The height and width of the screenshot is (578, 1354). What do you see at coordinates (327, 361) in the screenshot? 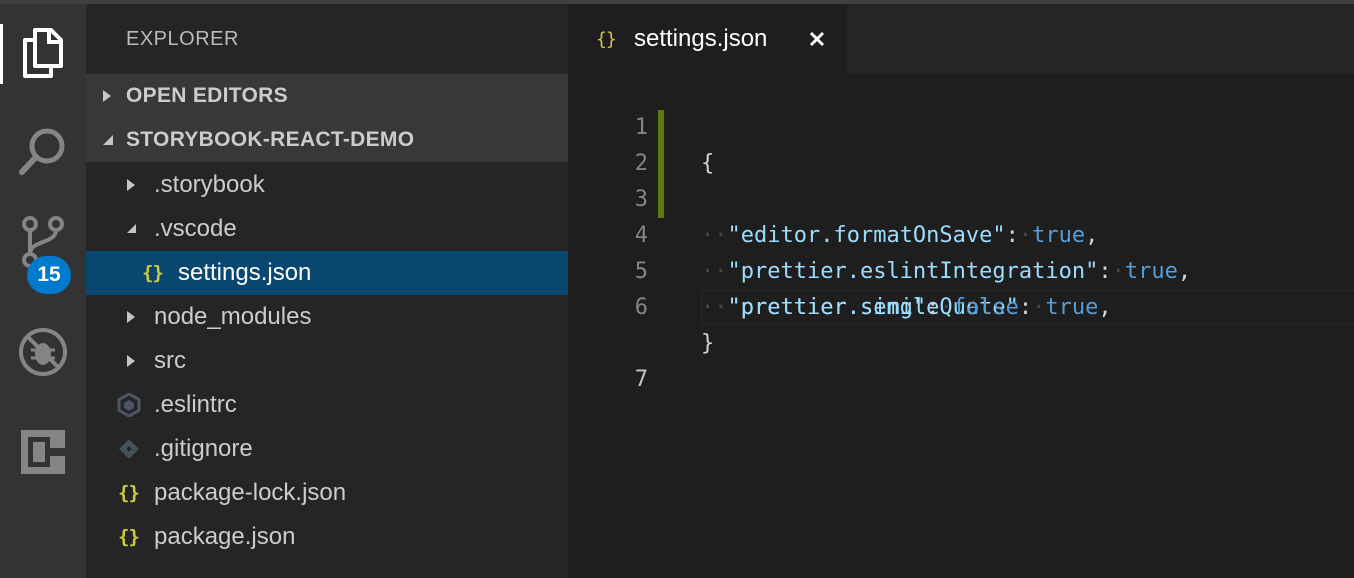
I see `tree-folder-src: src` at bounding box center [327, 361].